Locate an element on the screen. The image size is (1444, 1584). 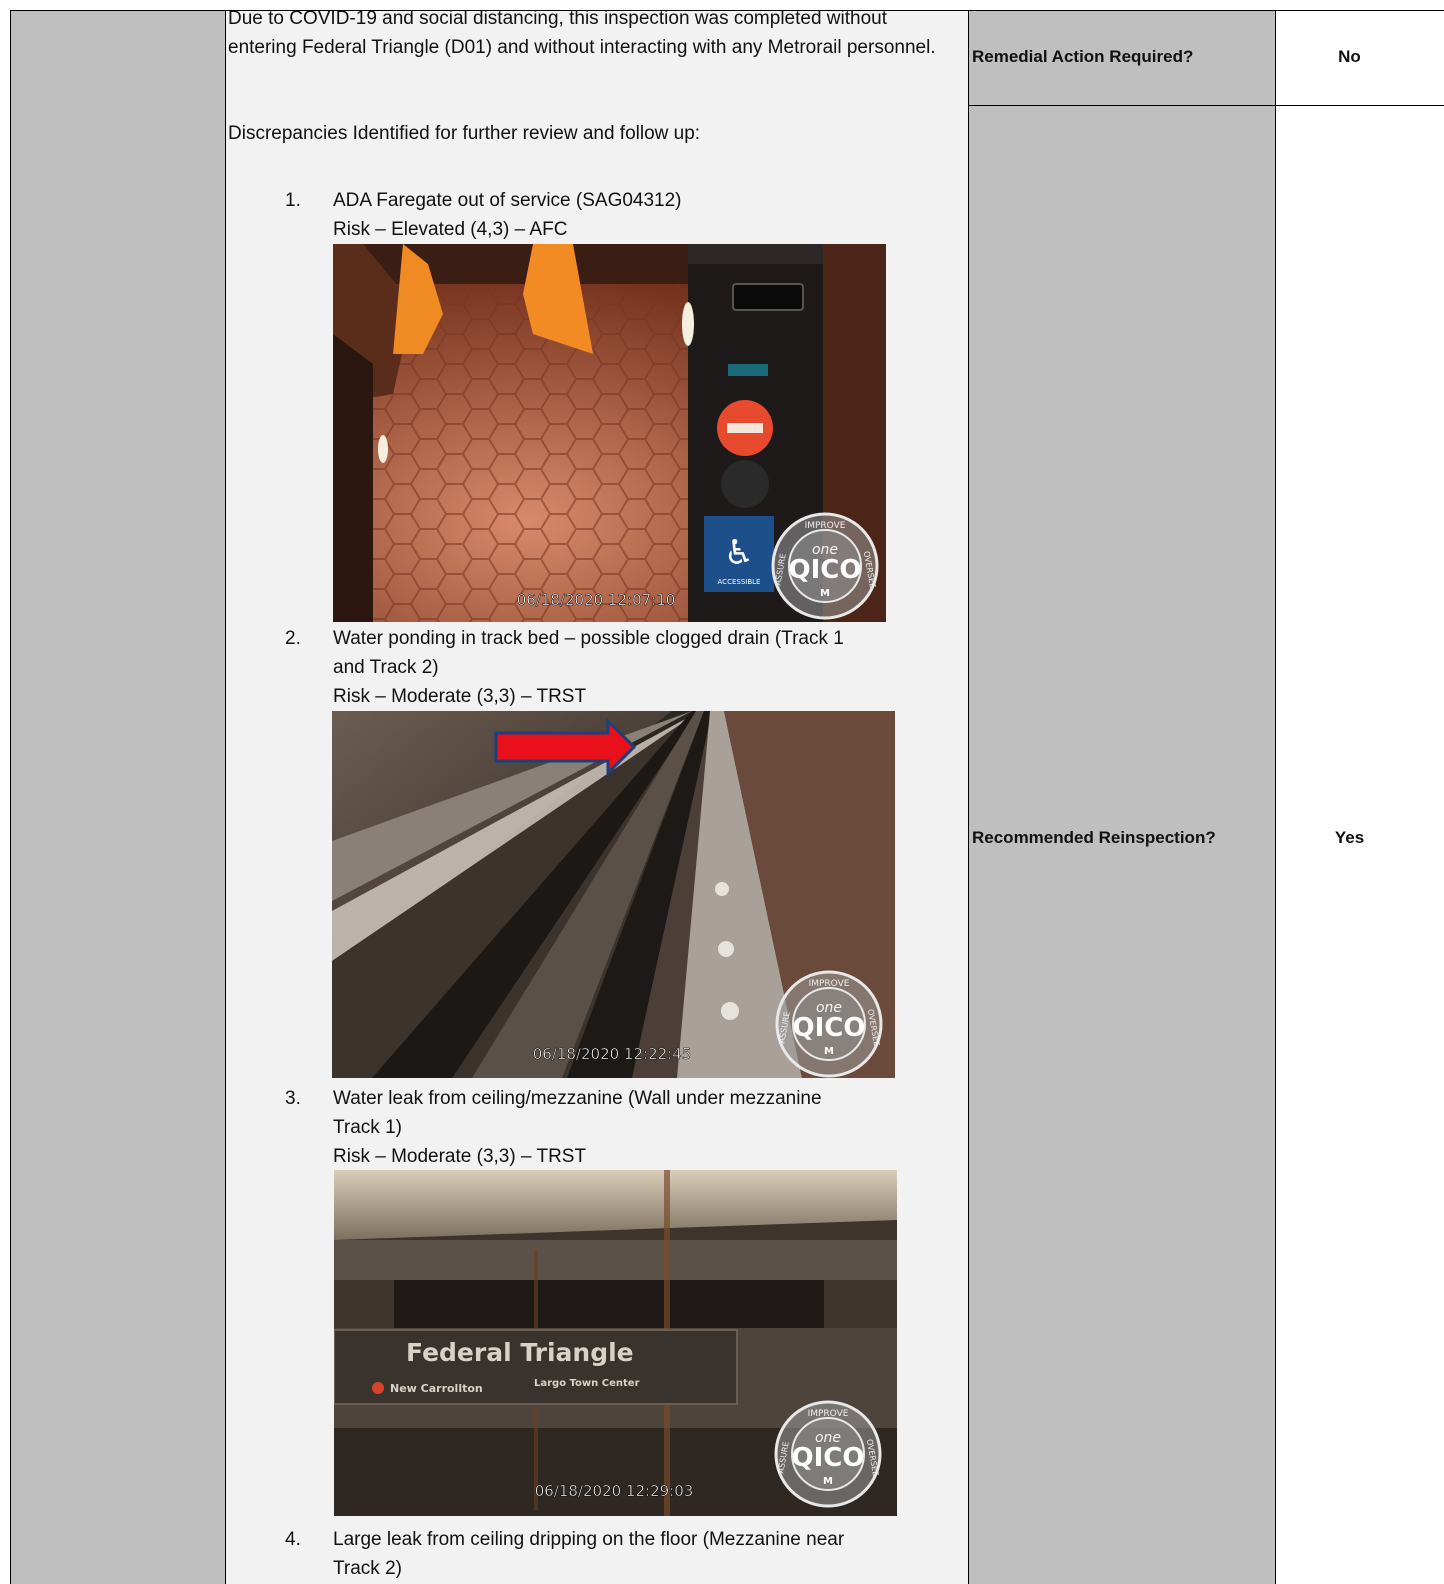
reinspection-label: Recommended Reinspection? is located at coordinates (1094, 837).